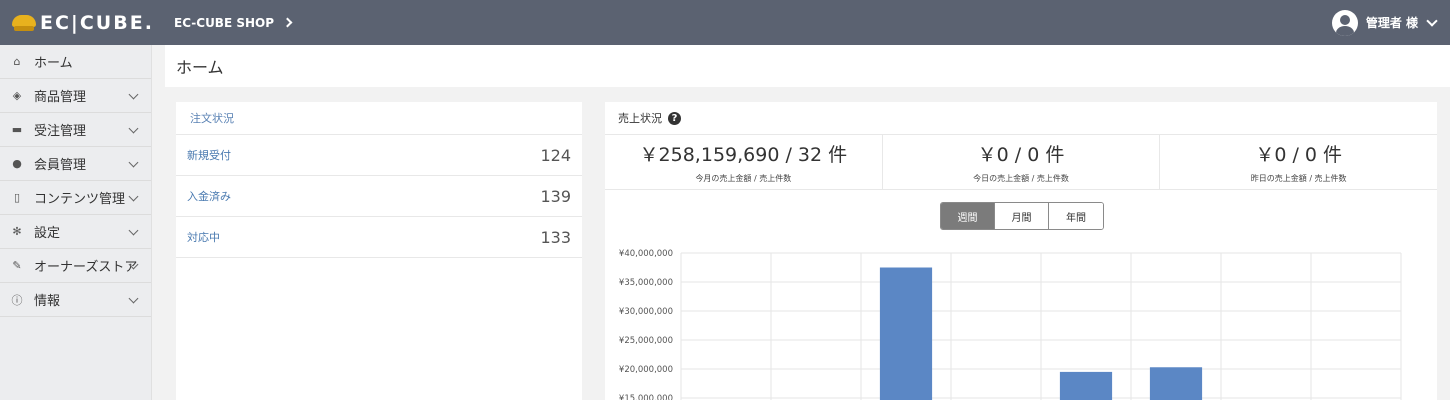 The image size is (1450, 400). What do you see at coordinates (379, 155) in the screenshot?
I see `order-row-new: 新規受付 124` at bounding box center [379, 155].